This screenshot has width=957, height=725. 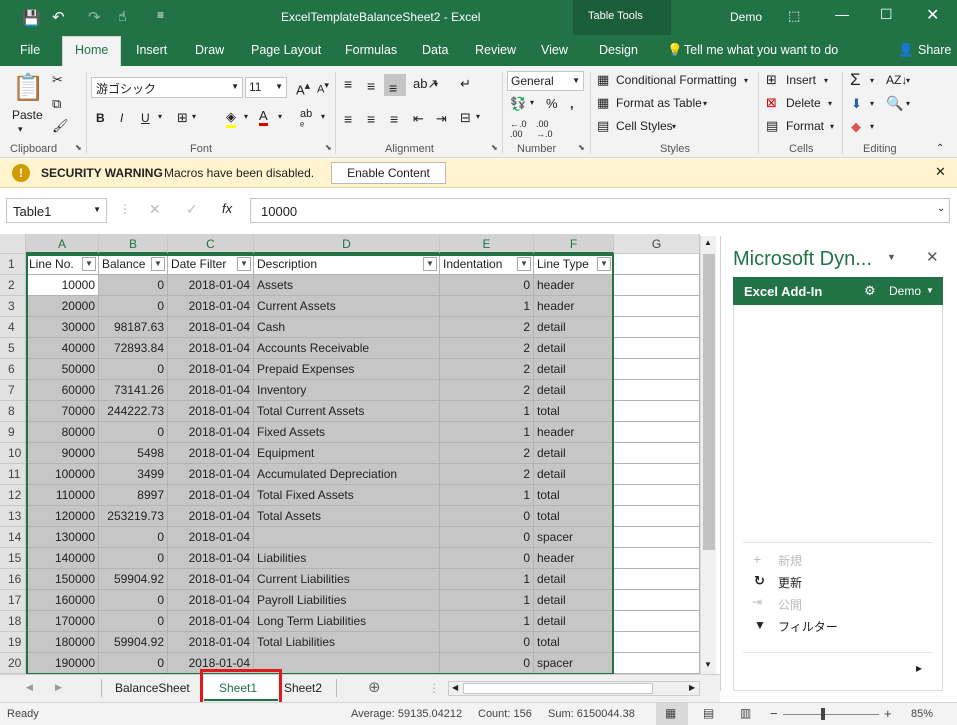 I want to click on format-as-table-button: Format as Table, so click(x=659, y=103).